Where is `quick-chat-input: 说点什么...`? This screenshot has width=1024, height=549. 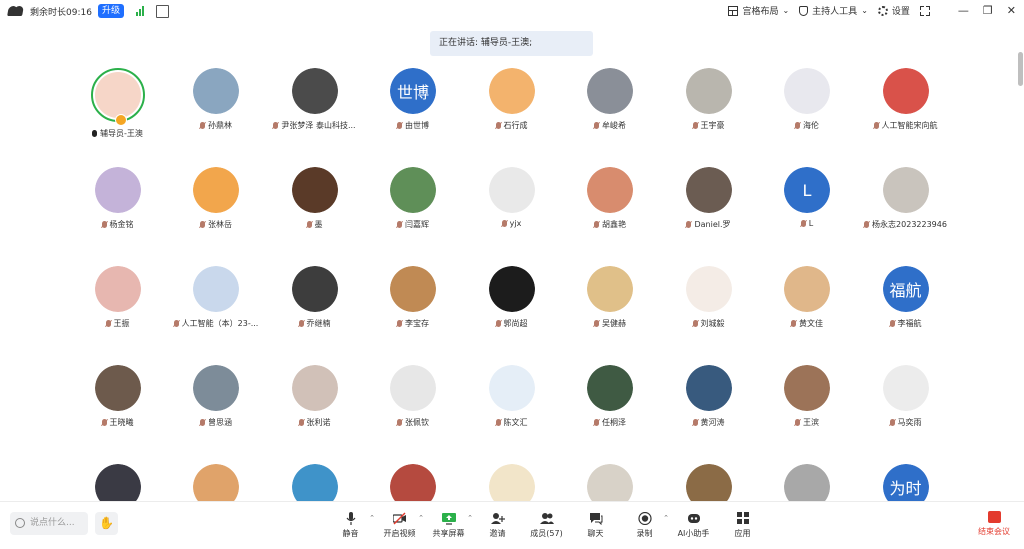
quick-chat-input: 说点什么... is located at coordinates (49, 523).